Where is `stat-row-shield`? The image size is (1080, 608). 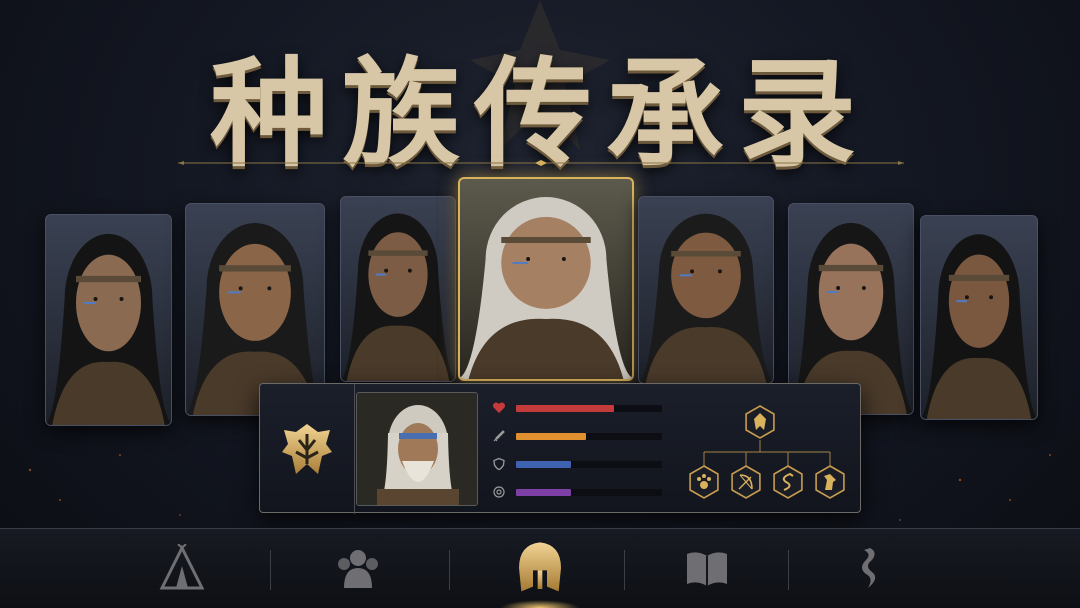 stat-row-shield is located at coordinates (579, 464).